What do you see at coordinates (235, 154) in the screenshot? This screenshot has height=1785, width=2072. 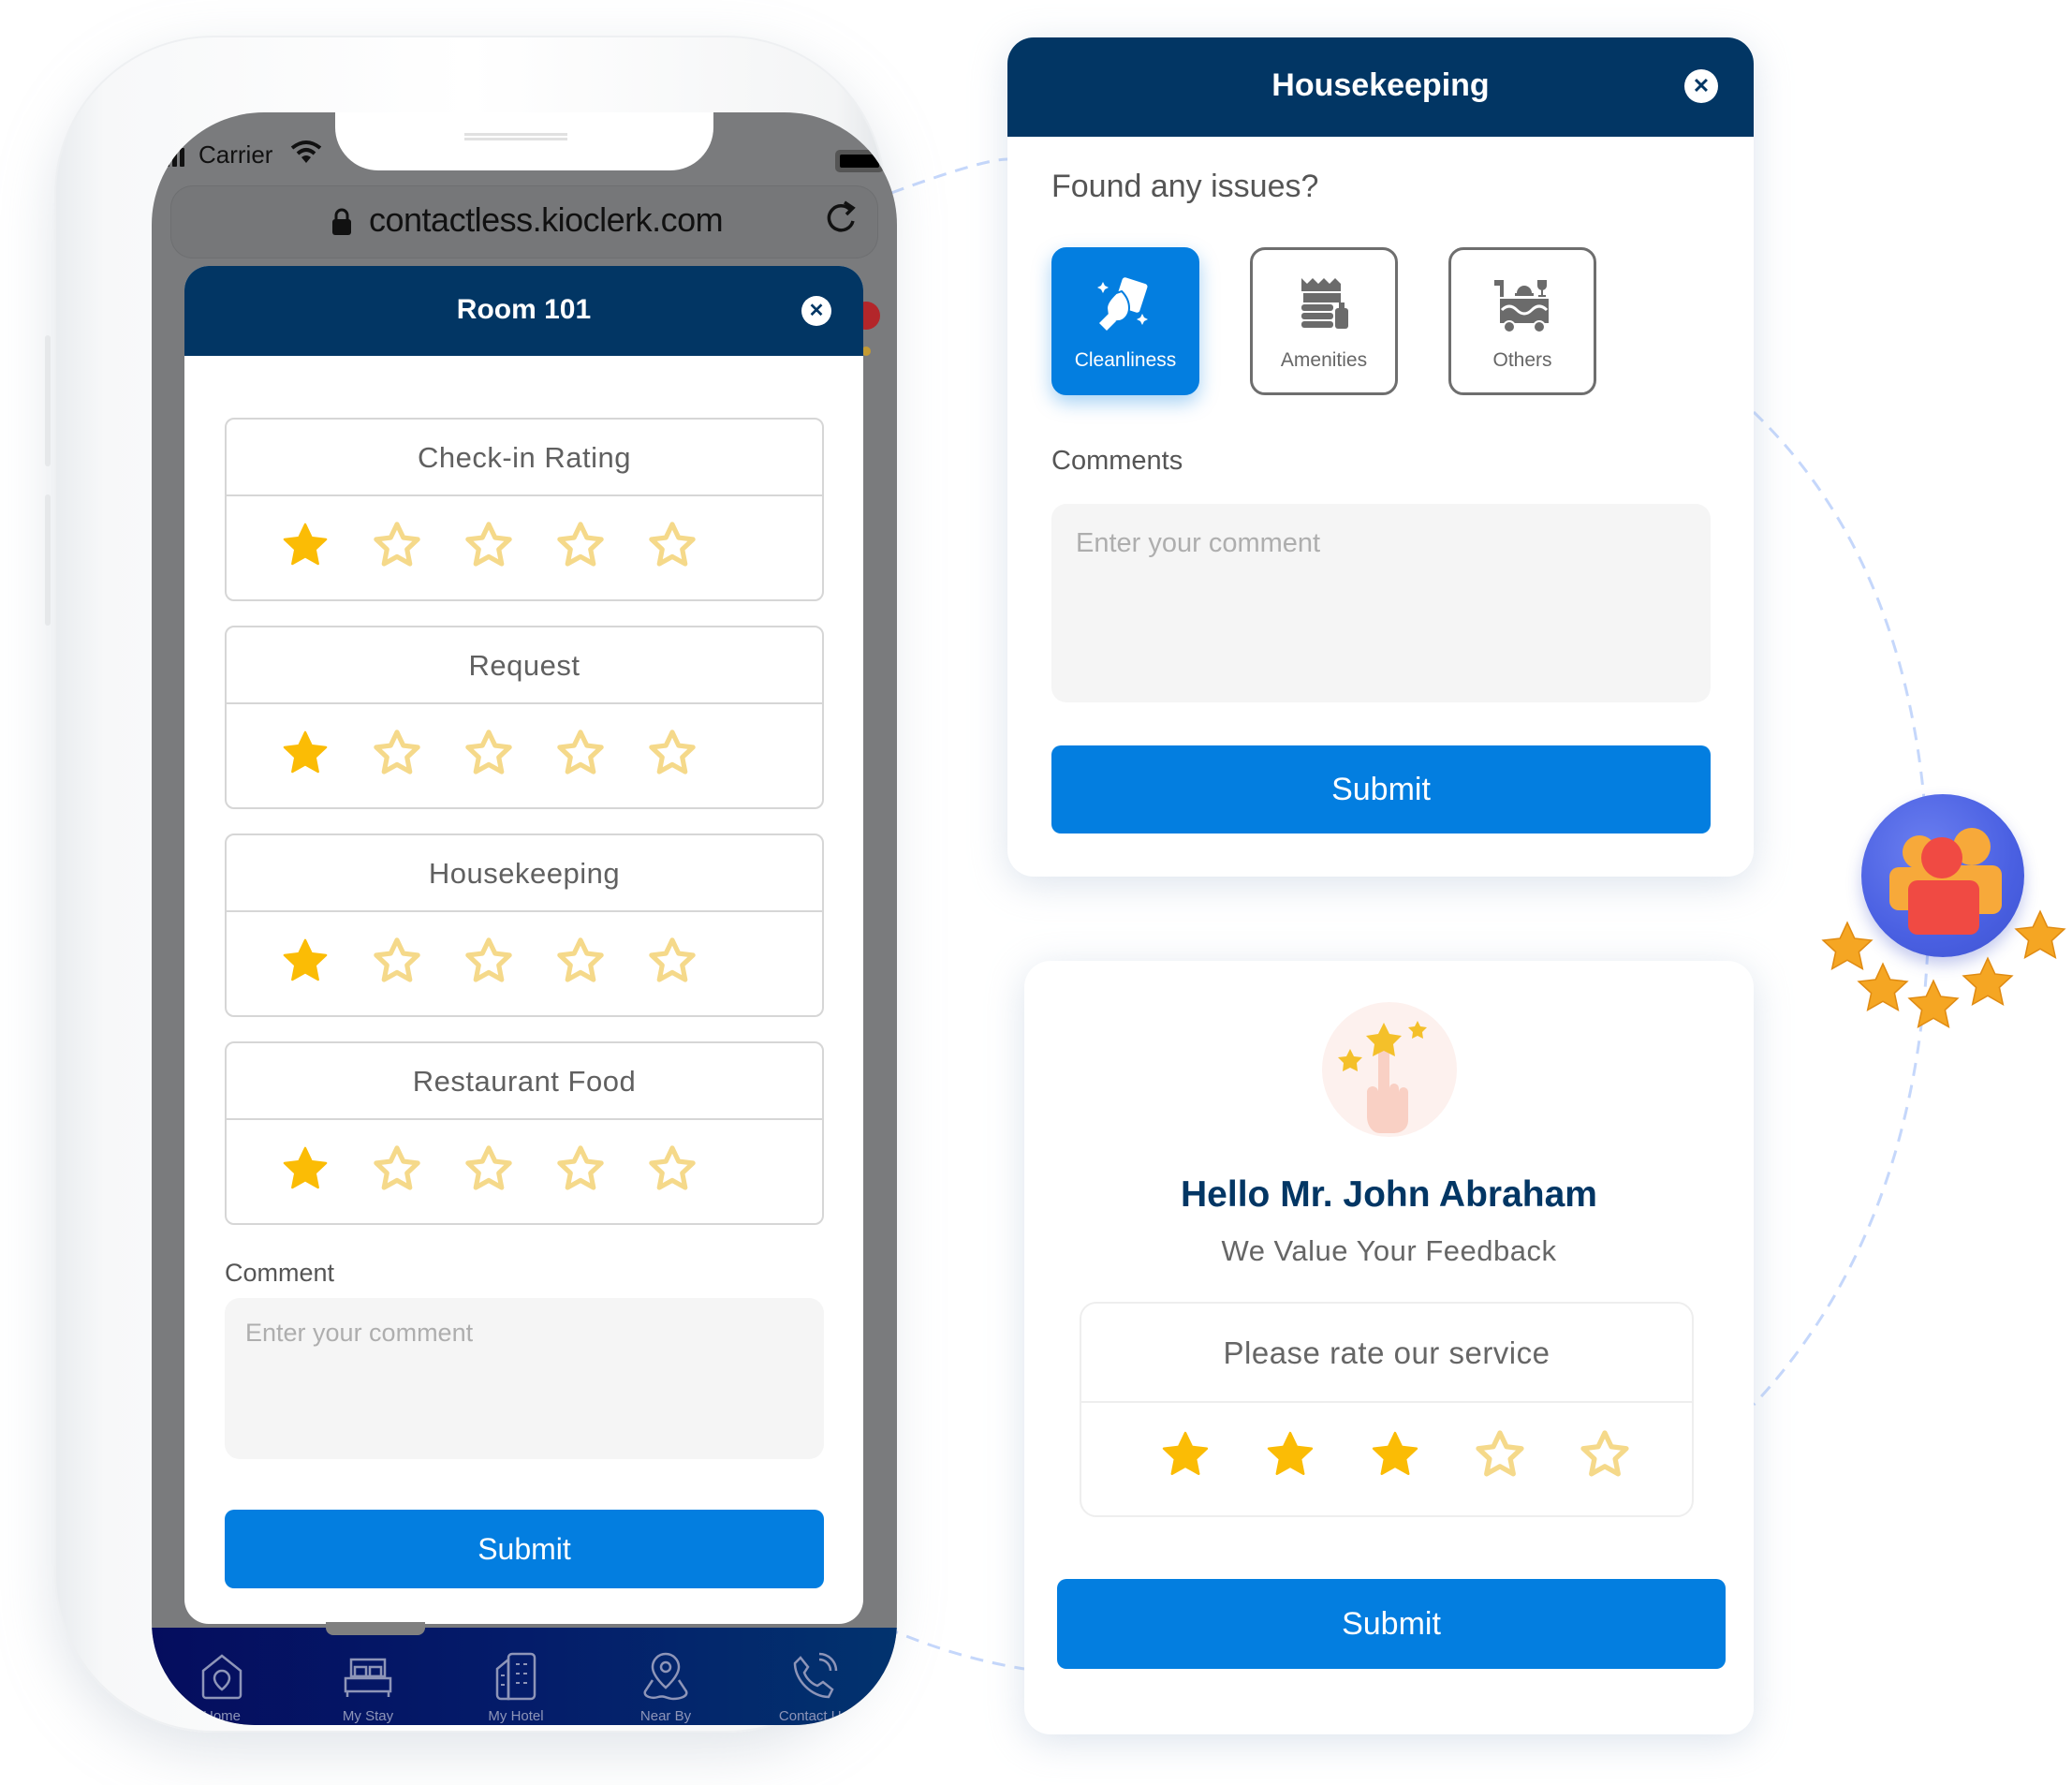 I see `carrier-label: Carrier` at bounding box center [235, 154].